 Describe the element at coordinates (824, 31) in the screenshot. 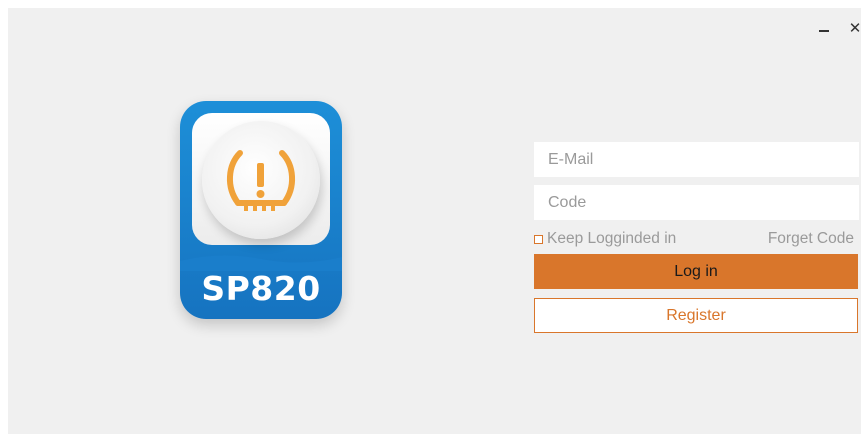

I see `minimize-icon` at that location.